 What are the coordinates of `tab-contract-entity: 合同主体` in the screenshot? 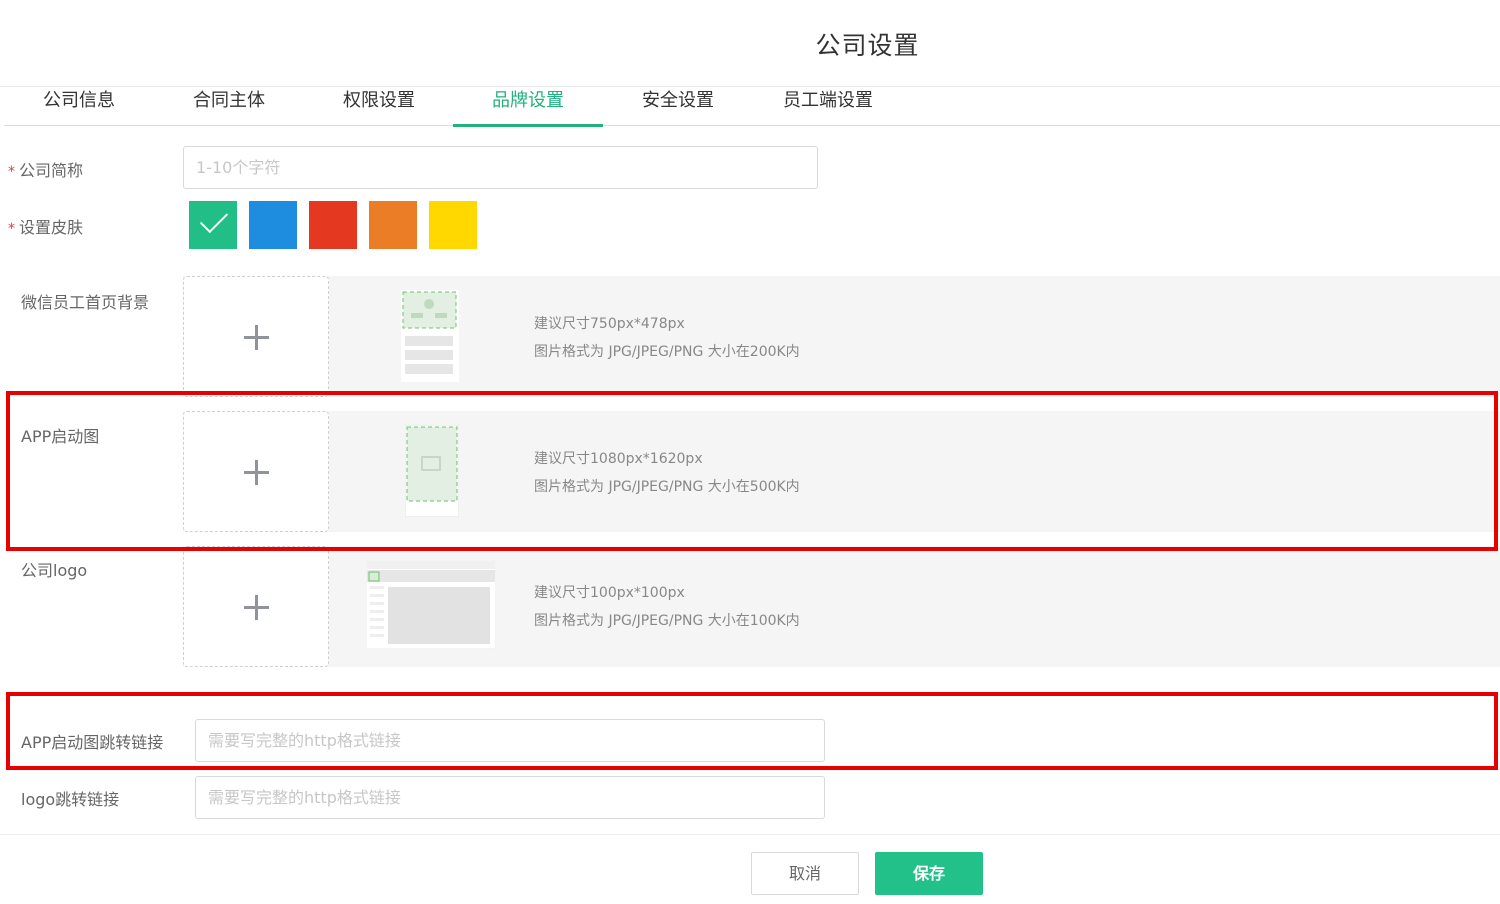 It's located at (229, 106).